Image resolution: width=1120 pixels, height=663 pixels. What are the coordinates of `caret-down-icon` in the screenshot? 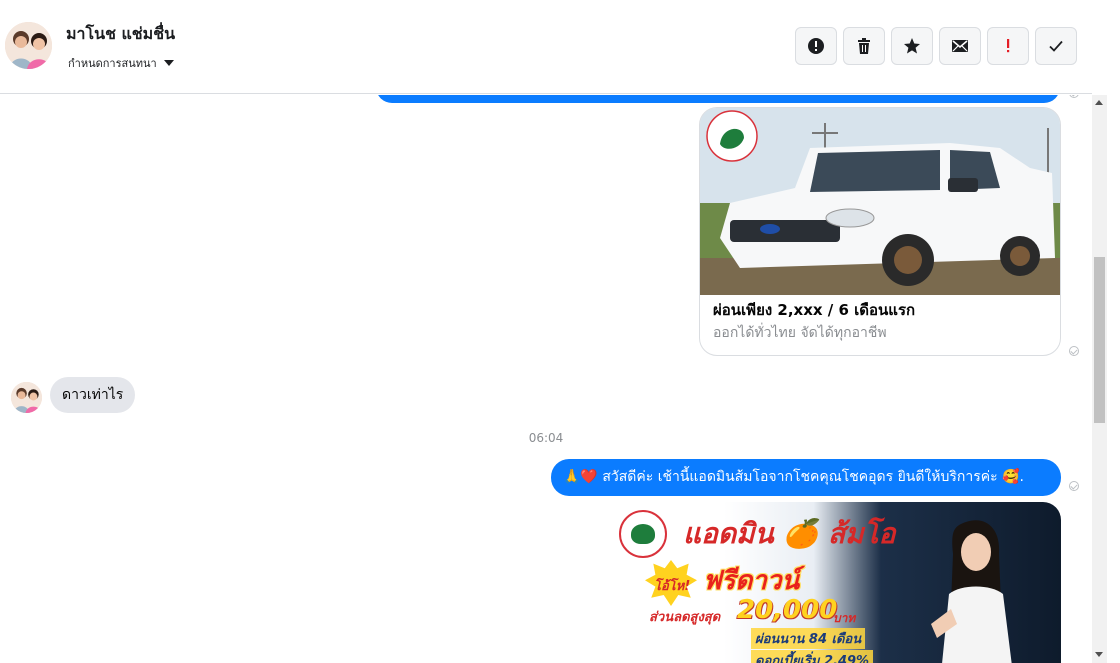 It's located at (168, 63).